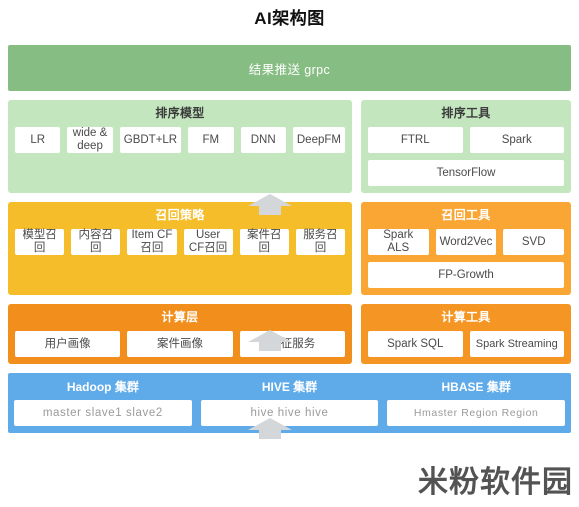 Image resolution: width=579 pixels, height=507 pixels. I want to click on compute-layer-cells: 用户画像 案件画像 特征服务, so click(180, 344).